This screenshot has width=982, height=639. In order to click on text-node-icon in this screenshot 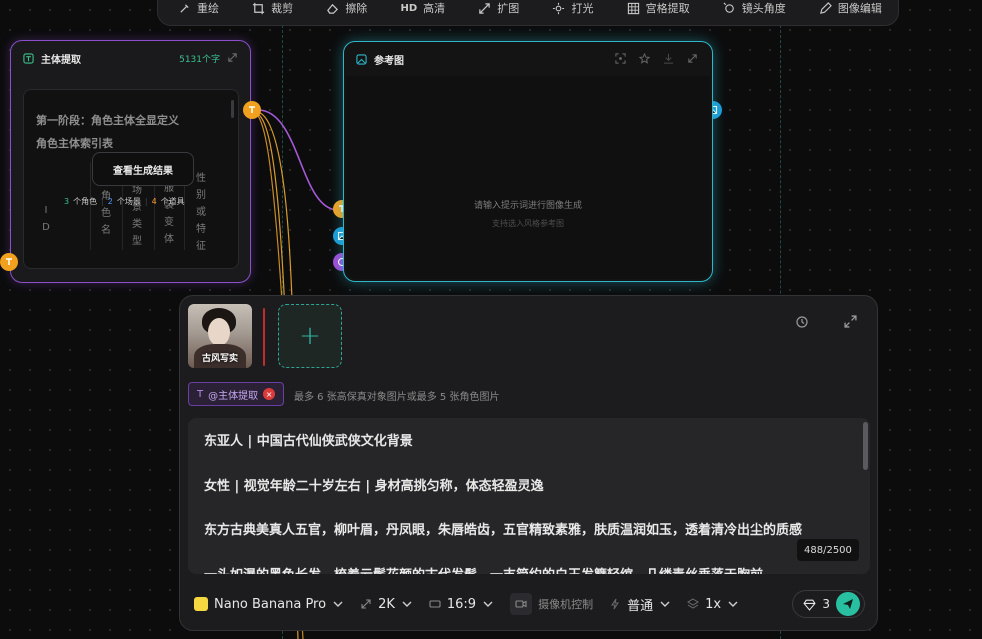, I will do `click(28, 58)`.